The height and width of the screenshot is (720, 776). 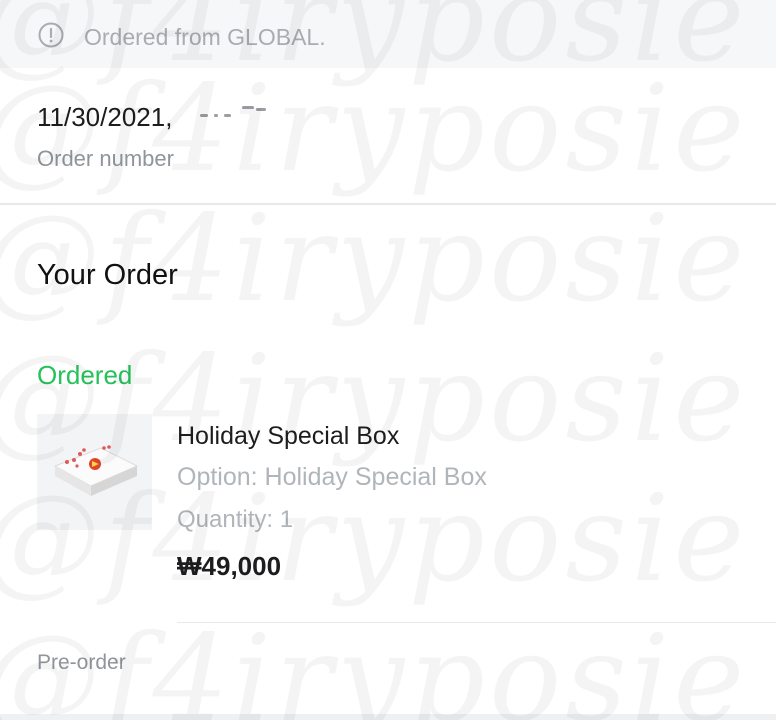 I want to click on gift-box-image, so click(x=96, y=470).